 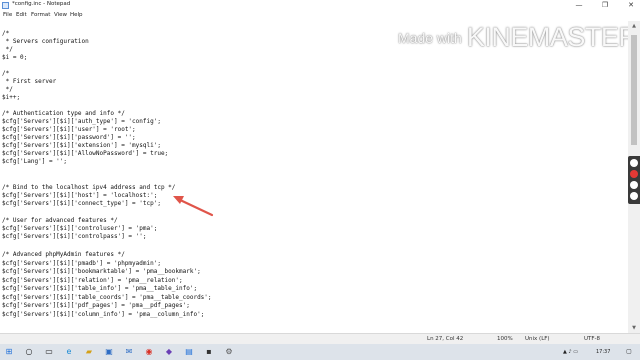 What do you see at coordinates (40, 15) in the screenshot?
I see `menu-format: Format` at bounding box center [40, 15].